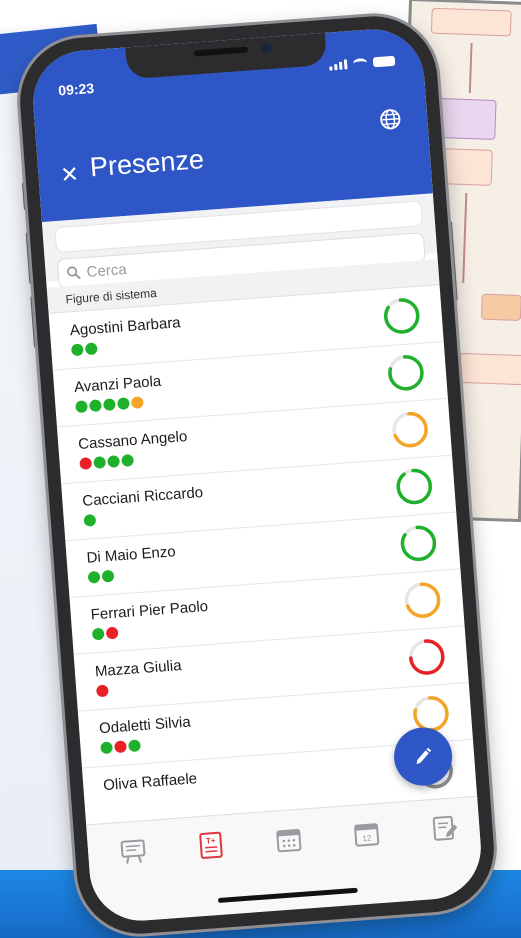  What do you see at coordinates (74, 273) in the screenshot?
I see `search-icon` at bounding box center [74, 273].